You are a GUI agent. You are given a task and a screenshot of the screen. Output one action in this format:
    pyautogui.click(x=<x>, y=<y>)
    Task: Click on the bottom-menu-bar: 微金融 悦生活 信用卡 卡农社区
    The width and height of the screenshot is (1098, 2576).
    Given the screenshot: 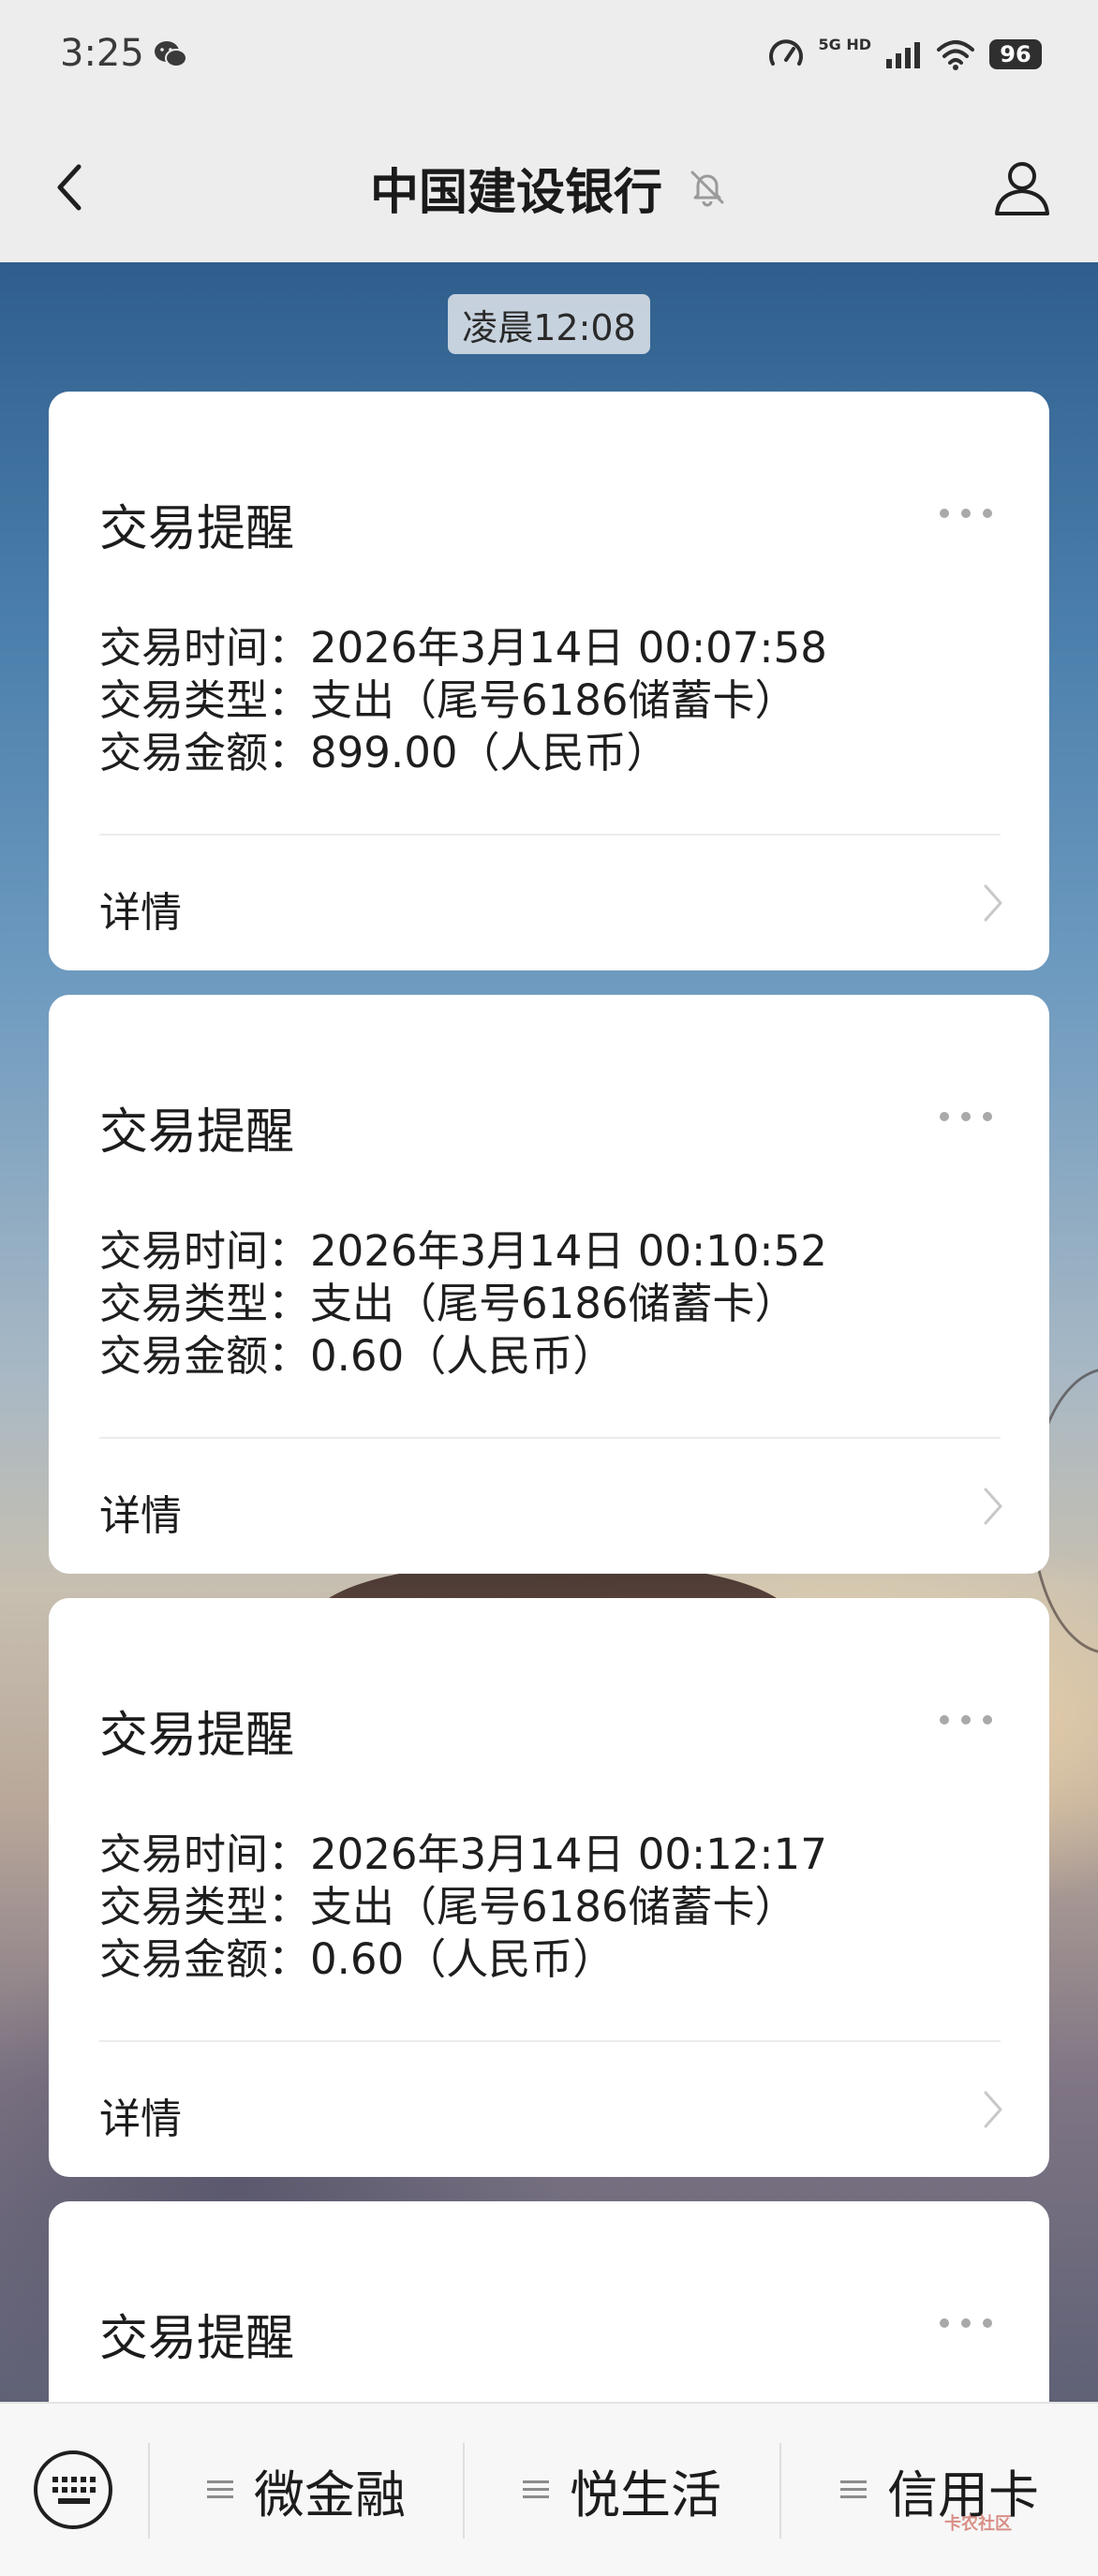 What is the action you would take?
    pyautogui.click(x=549, y=2489)
    